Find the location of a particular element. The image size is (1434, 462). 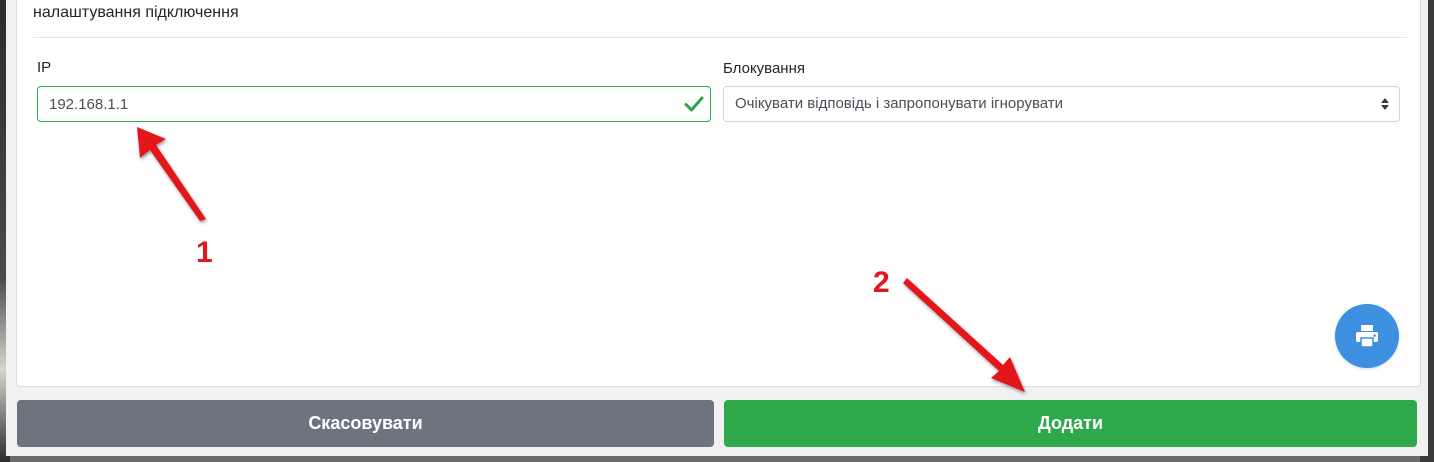

select-caret-icon is located at coordinates (1385, 104).